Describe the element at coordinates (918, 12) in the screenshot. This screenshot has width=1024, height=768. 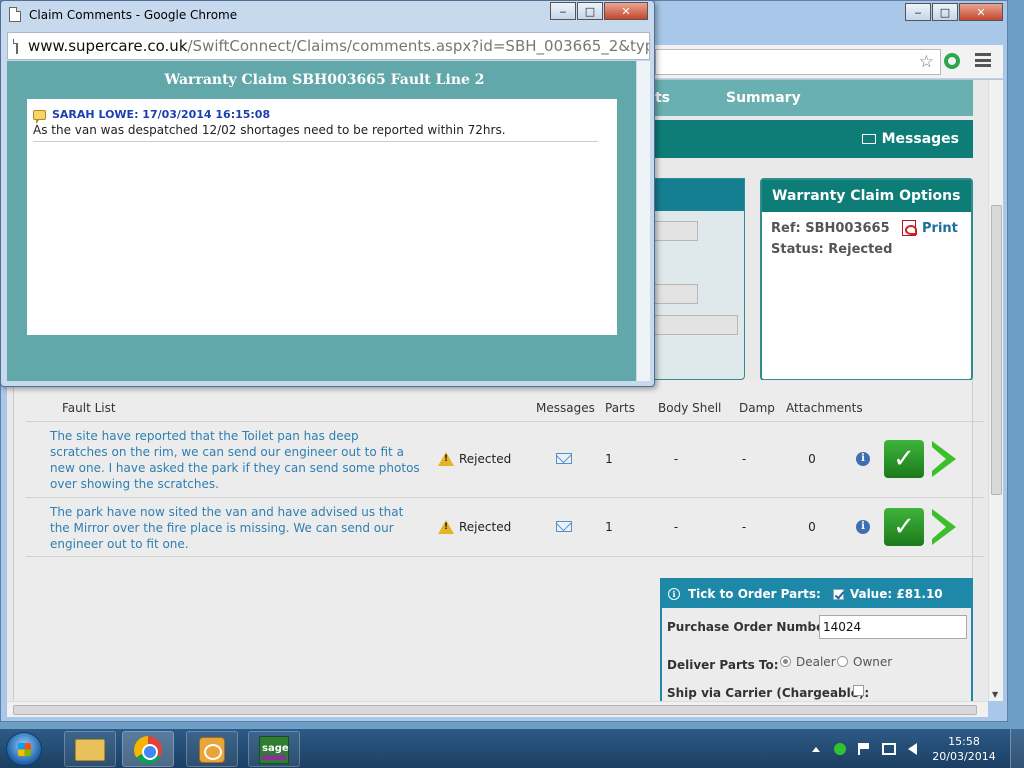
I see `bg-minimize-button: ‒` at that location.